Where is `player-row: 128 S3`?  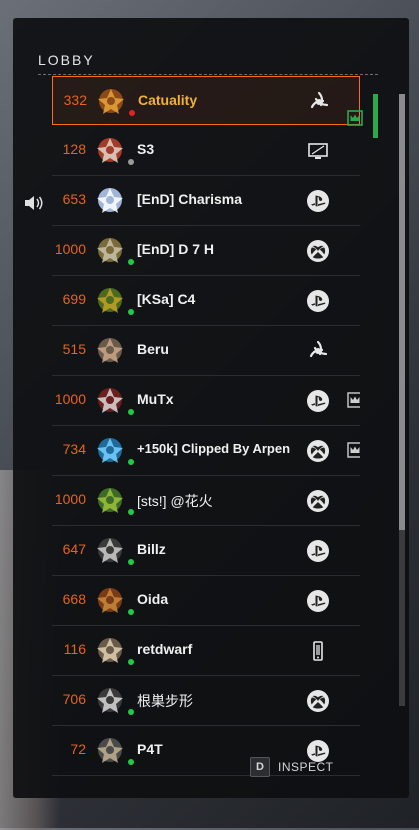
player-row: 128 S3 is located at coordinates (206, 151).